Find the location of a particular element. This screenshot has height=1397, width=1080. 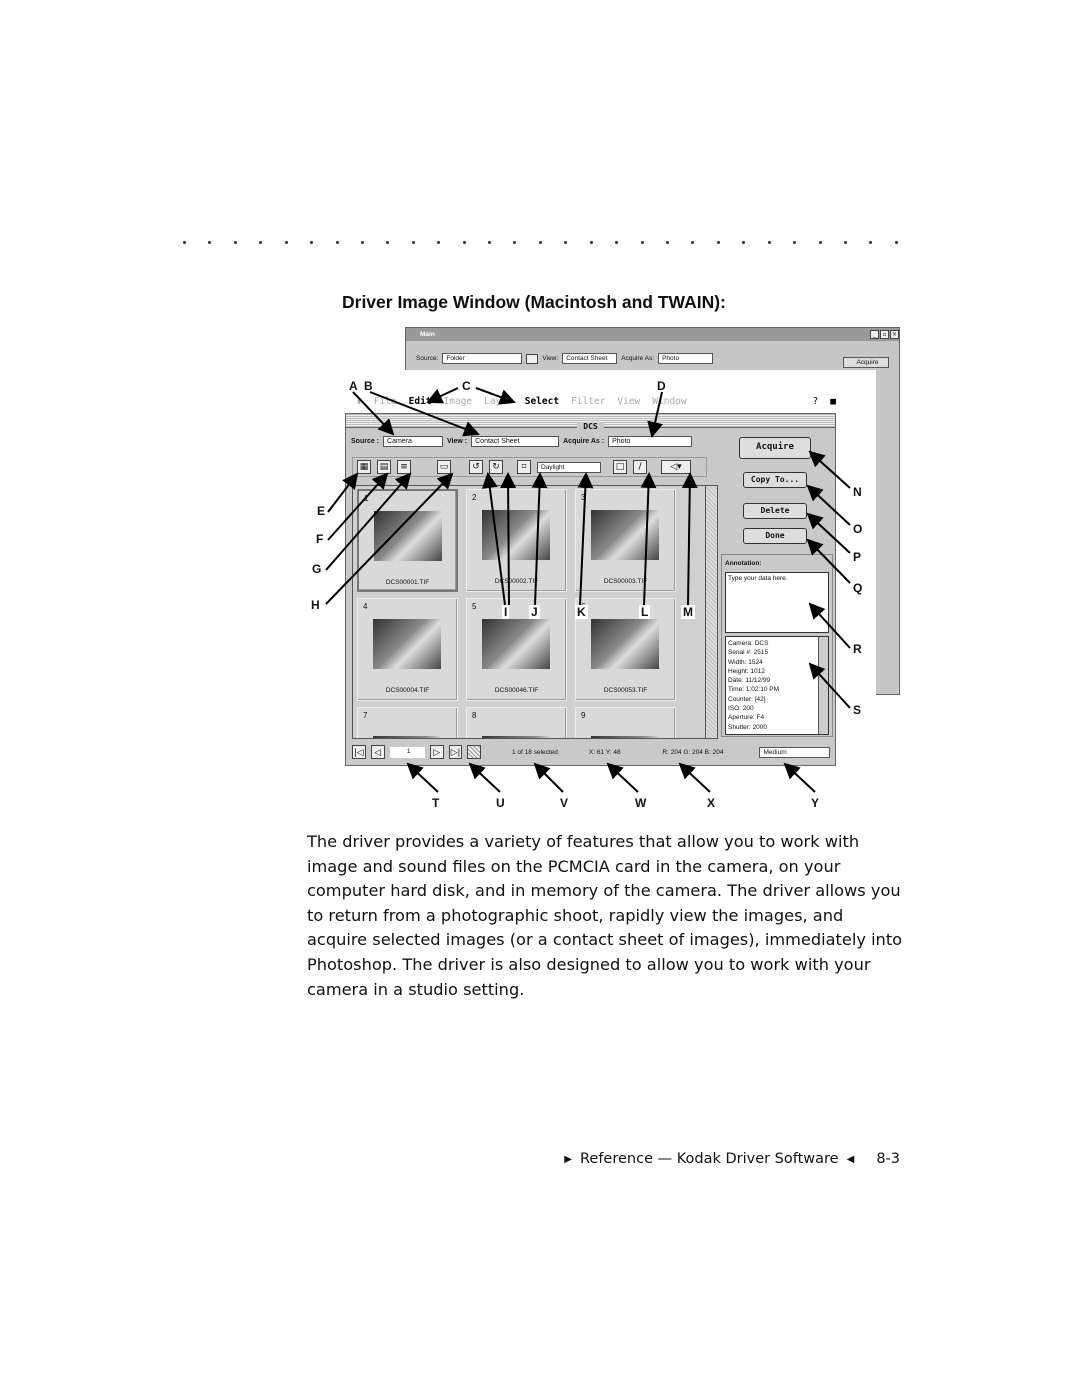

callout-j: J is located at coordinates (534, 612).